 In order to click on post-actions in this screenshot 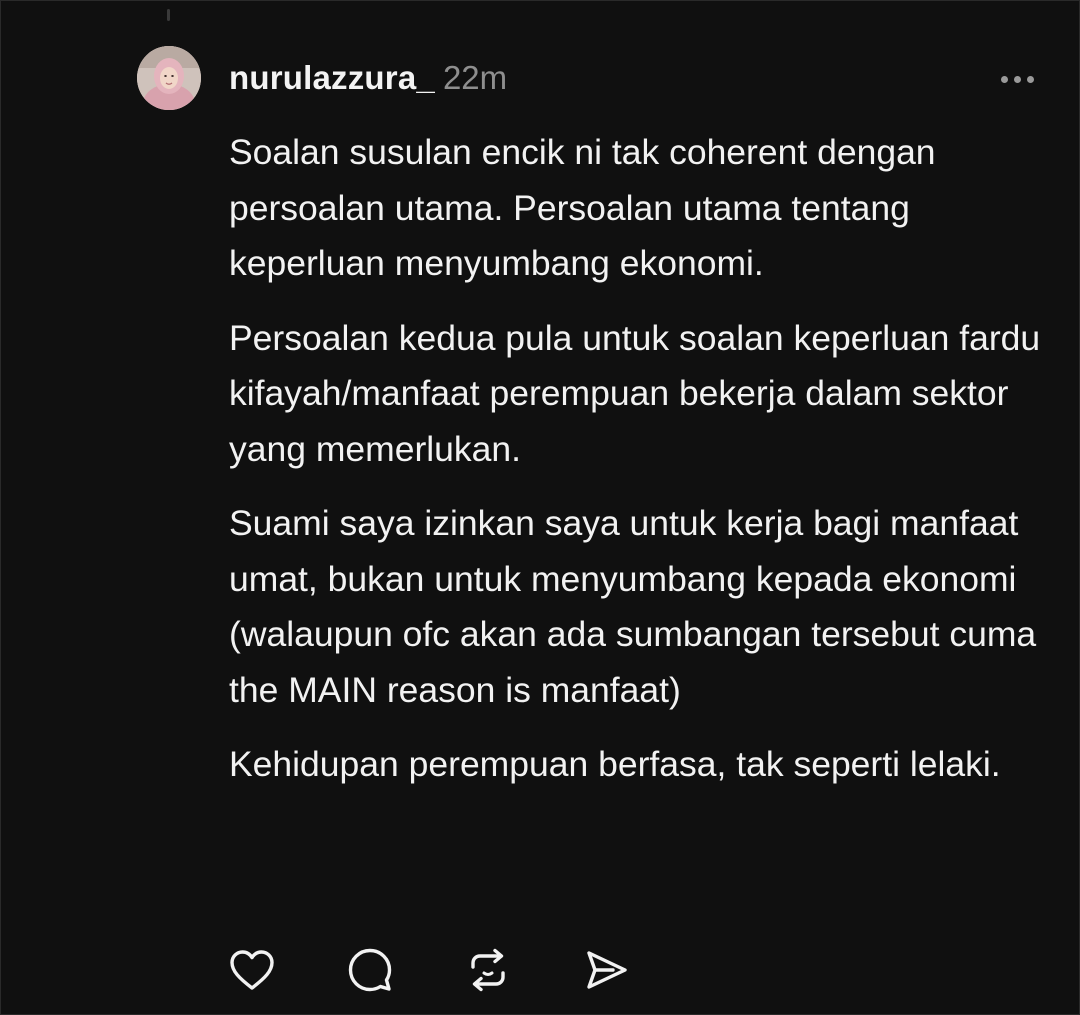, I will do `click(429, 970)`.